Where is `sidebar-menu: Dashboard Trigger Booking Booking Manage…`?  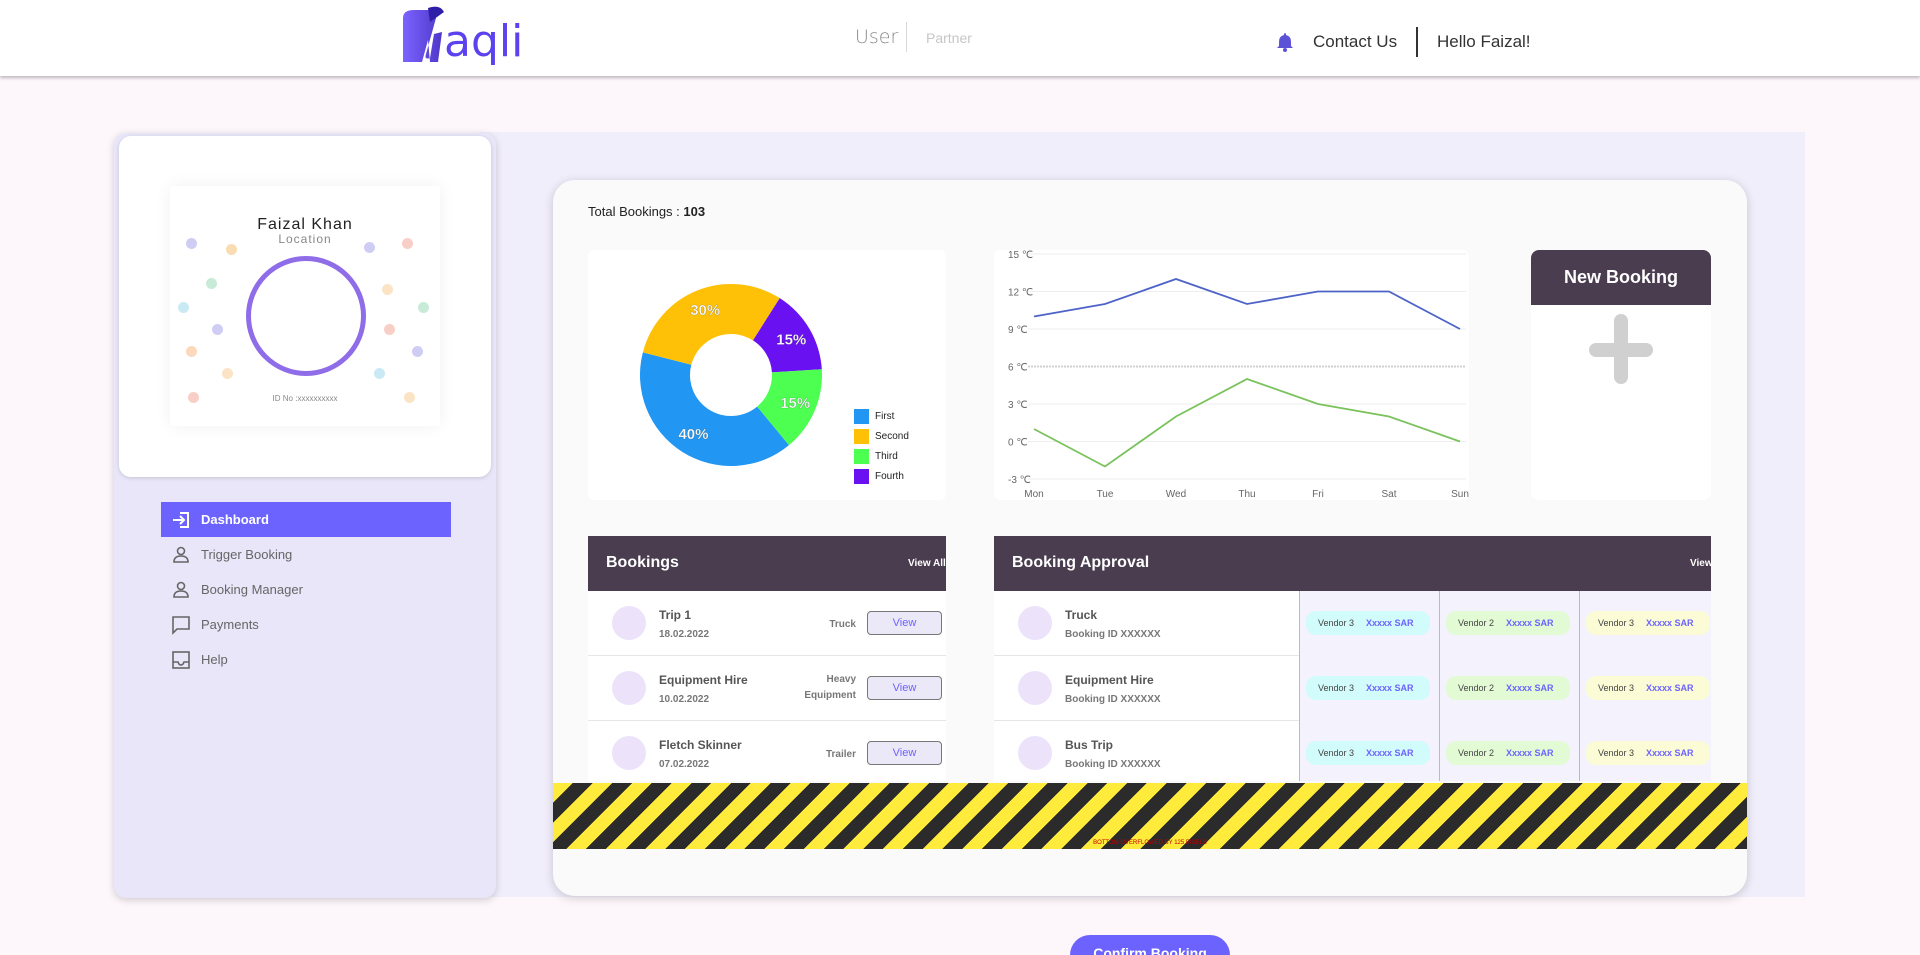 sidebar-menu: Dashboard Trigger Booking Booking Manage… is located at coordinates (306, 589).